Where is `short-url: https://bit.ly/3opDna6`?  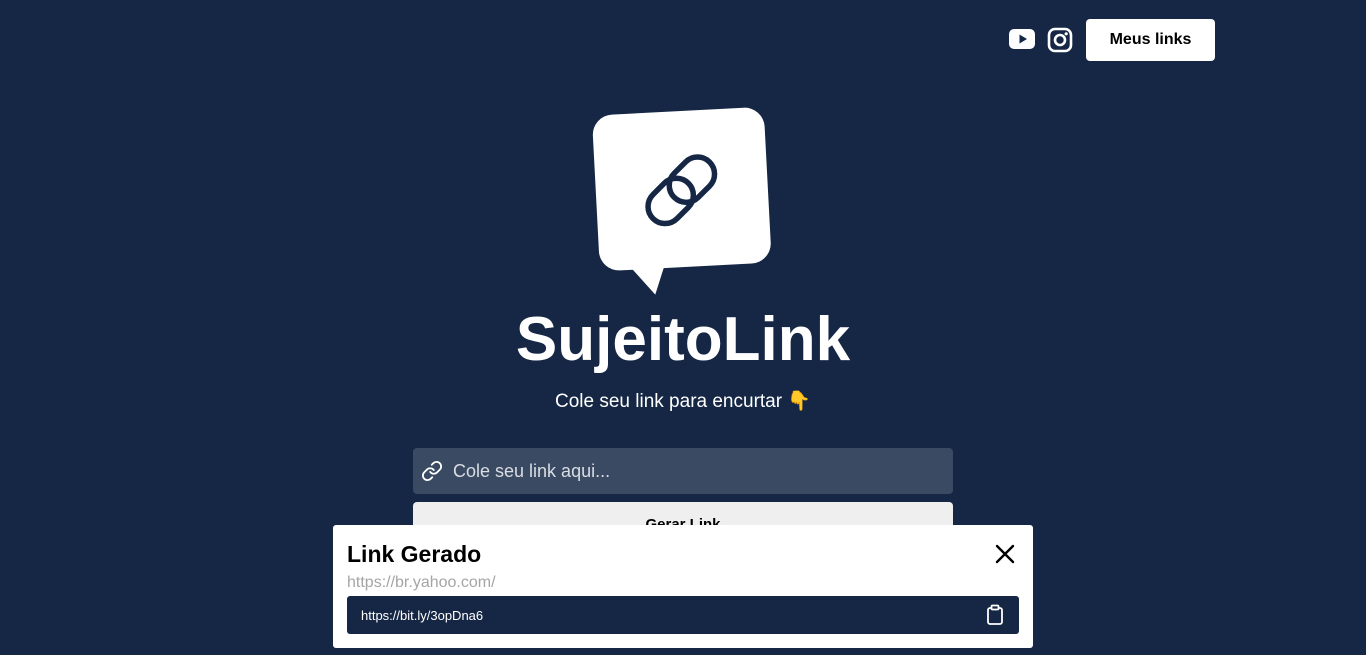 short-url: https://bit.ly/3opDna6 is located at coordinates (422, 615).